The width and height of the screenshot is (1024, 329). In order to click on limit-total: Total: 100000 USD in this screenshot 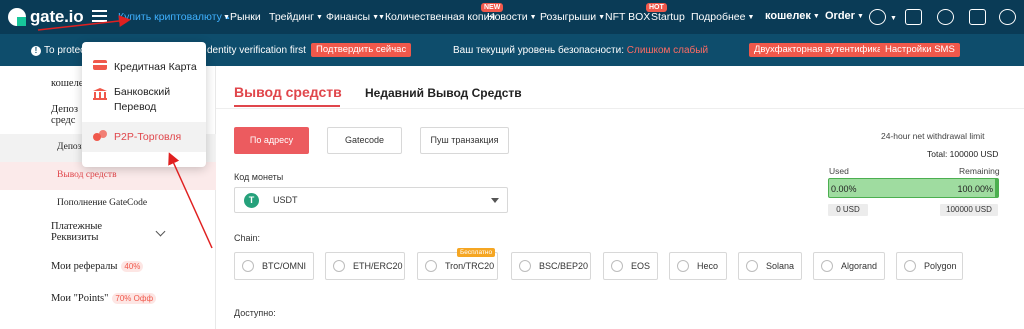, I will do `click(963, 154)`.